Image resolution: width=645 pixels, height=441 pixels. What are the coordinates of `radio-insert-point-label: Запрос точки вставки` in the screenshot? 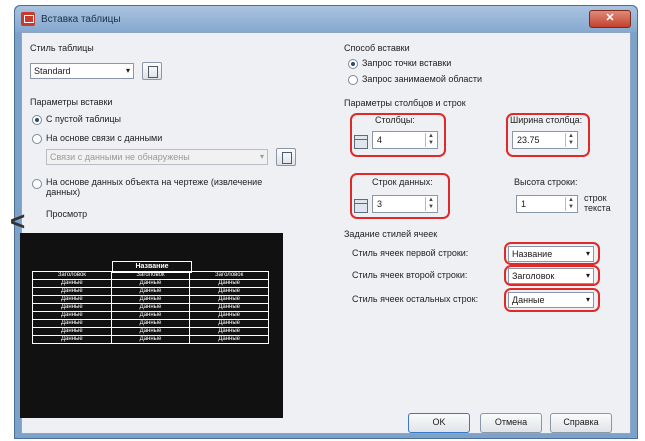 It's located at (407, 63).